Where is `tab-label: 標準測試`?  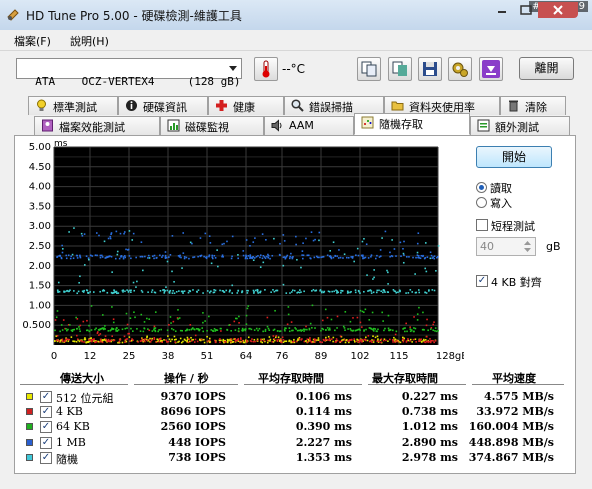 tab-label: 標準測試 is located at coordinates (75, 107).